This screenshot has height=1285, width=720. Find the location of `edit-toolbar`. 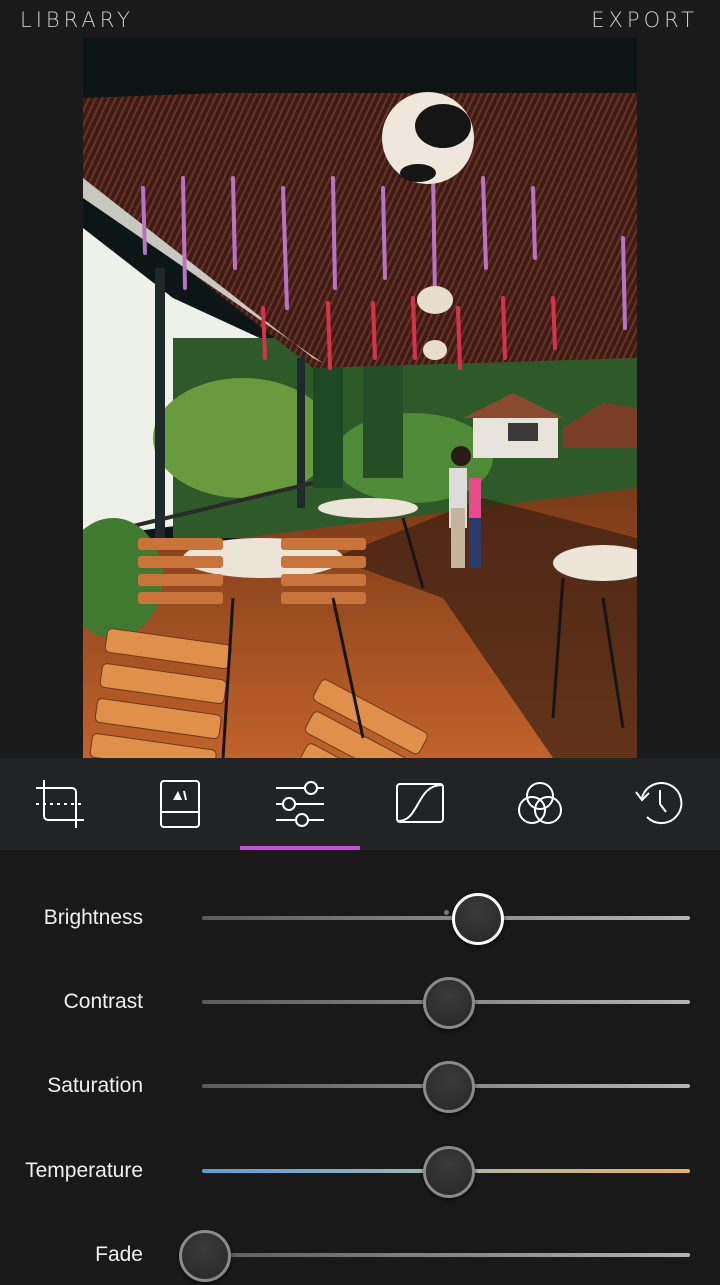

edit-toolbar is located at coordinates (360, 804).